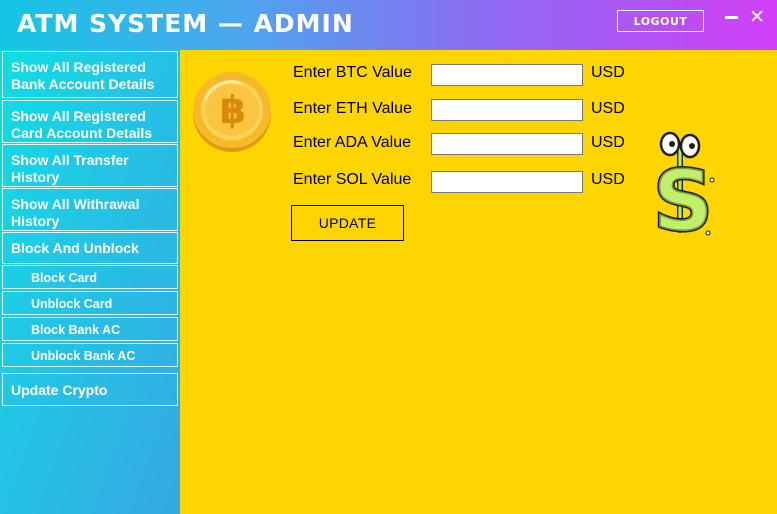 The image size is (777, 514). What do you see at coordinates (90, 248) in the screenshot?
I see `sidebar-item-block-unblock: Block And Unblock` at bounding box center [90, 248].